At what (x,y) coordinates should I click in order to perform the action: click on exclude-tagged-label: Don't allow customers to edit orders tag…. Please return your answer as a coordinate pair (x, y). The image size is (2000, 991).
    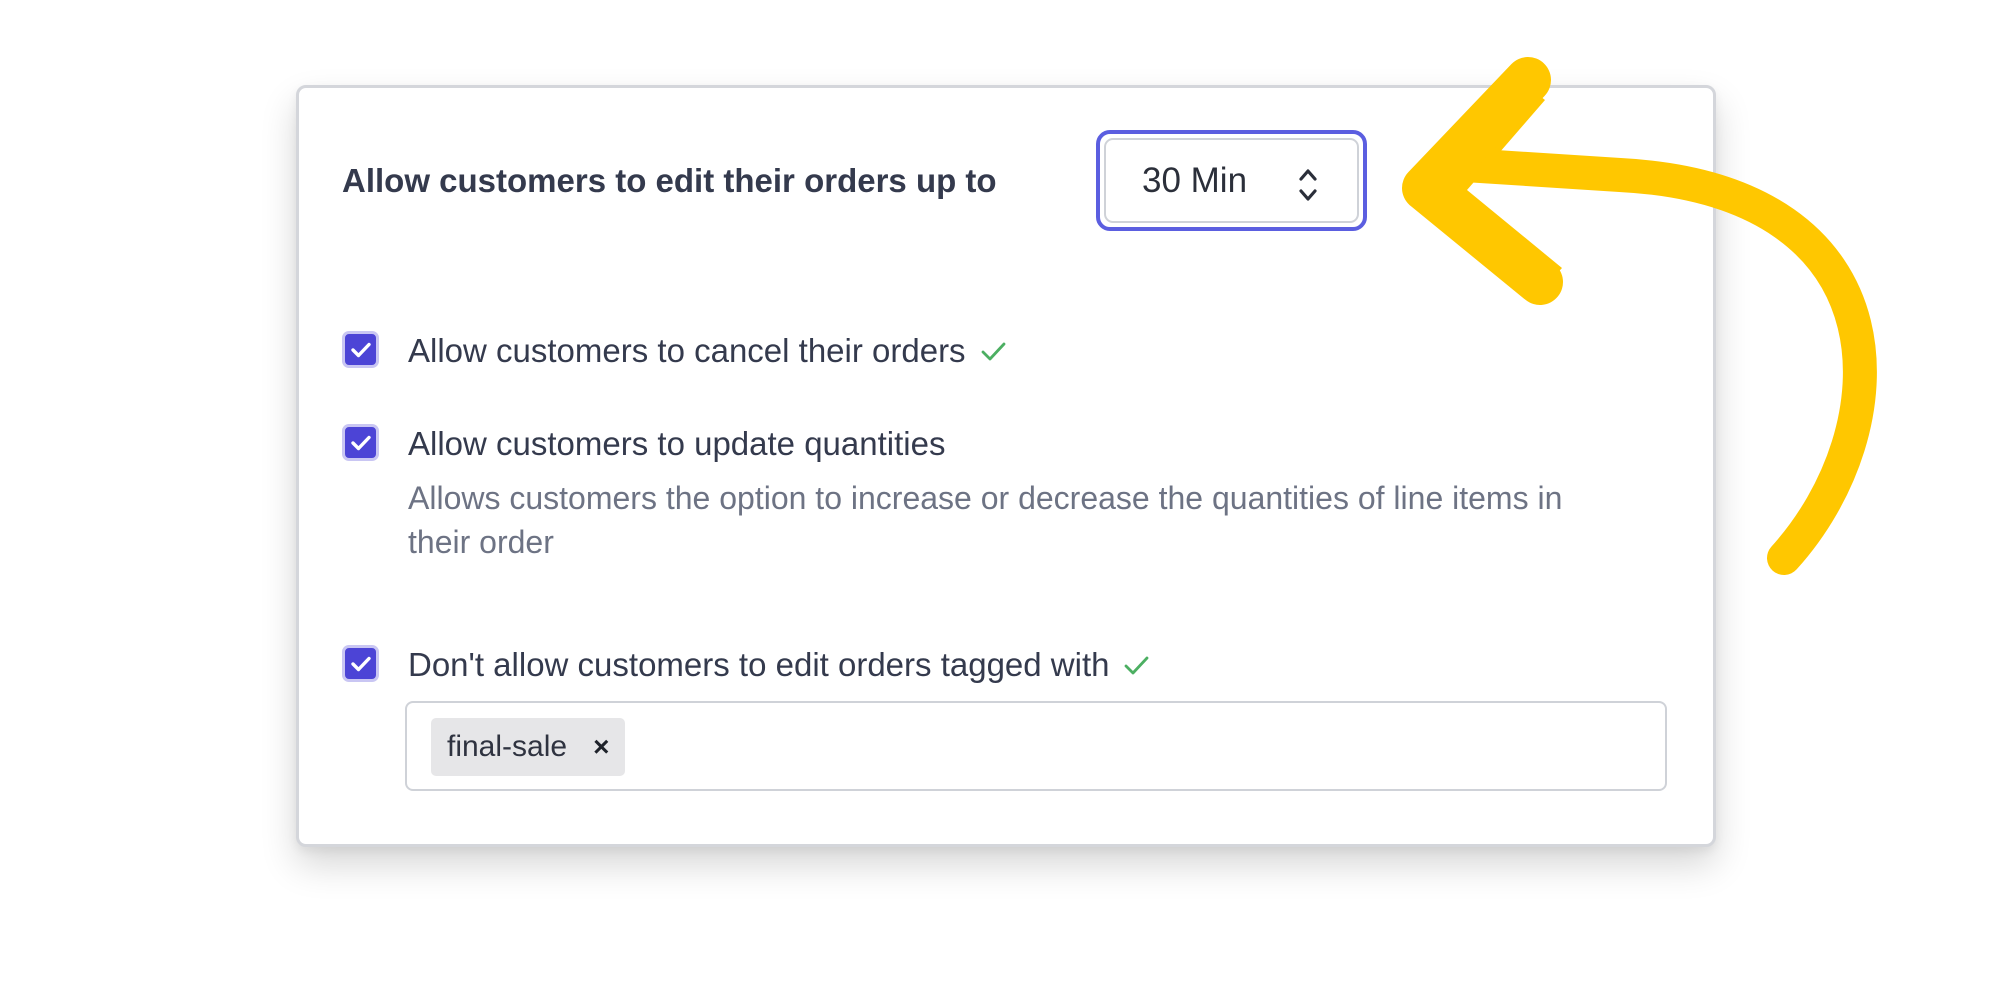
    Looking at the image, I should click on (759, 664).